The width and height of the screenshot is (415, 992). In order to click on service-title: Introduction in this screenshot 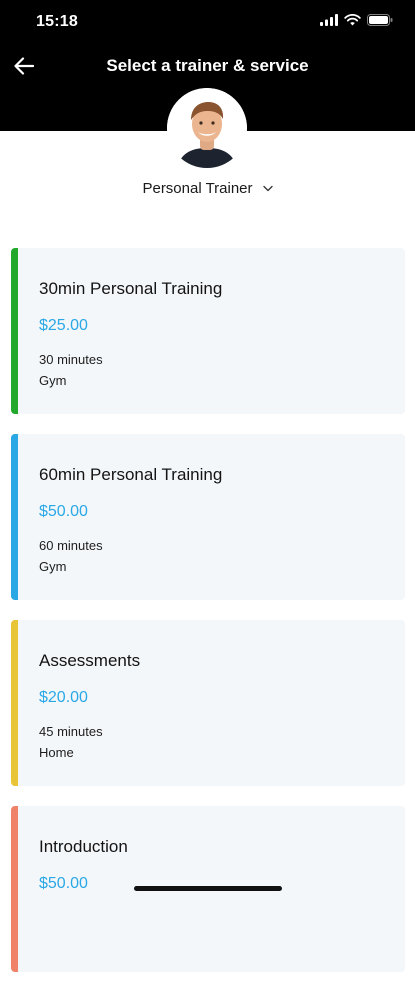, I will do `click(83, 846)`.